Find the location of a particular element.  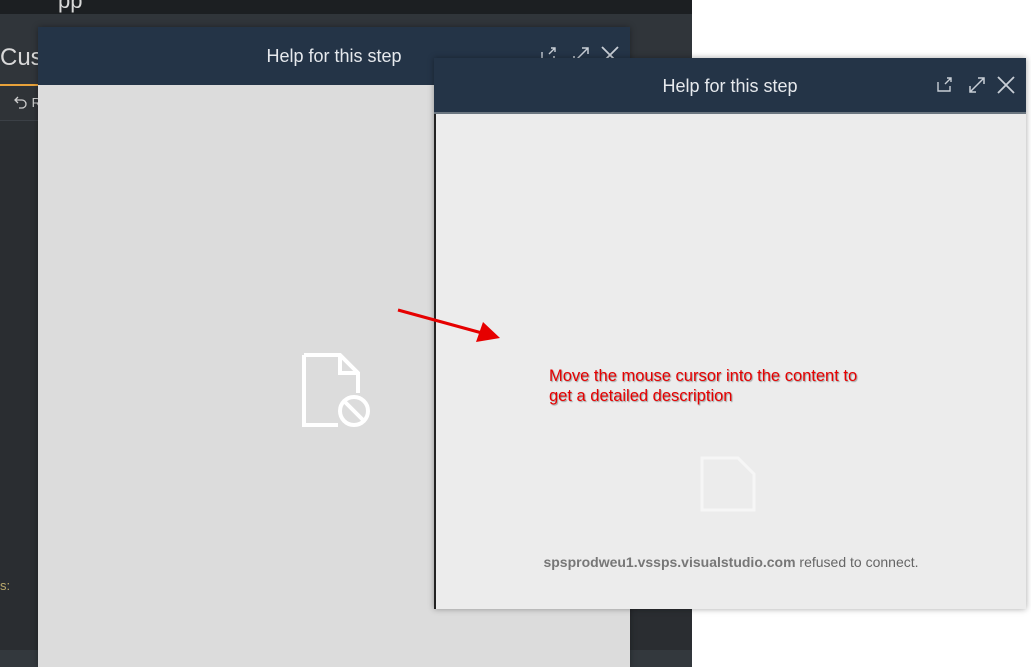

background-top-bar: pp is located at coordinates (346, 7).